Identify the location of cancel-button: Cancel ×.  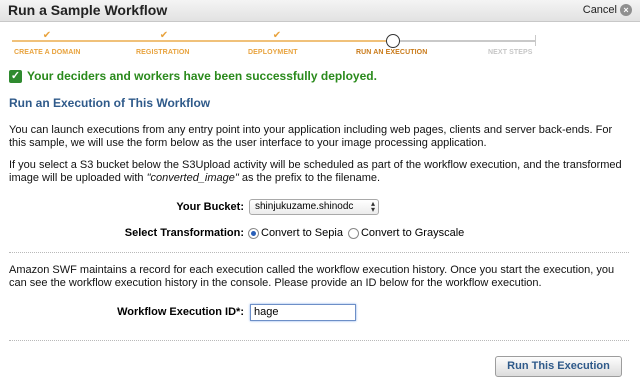
(607, 10).